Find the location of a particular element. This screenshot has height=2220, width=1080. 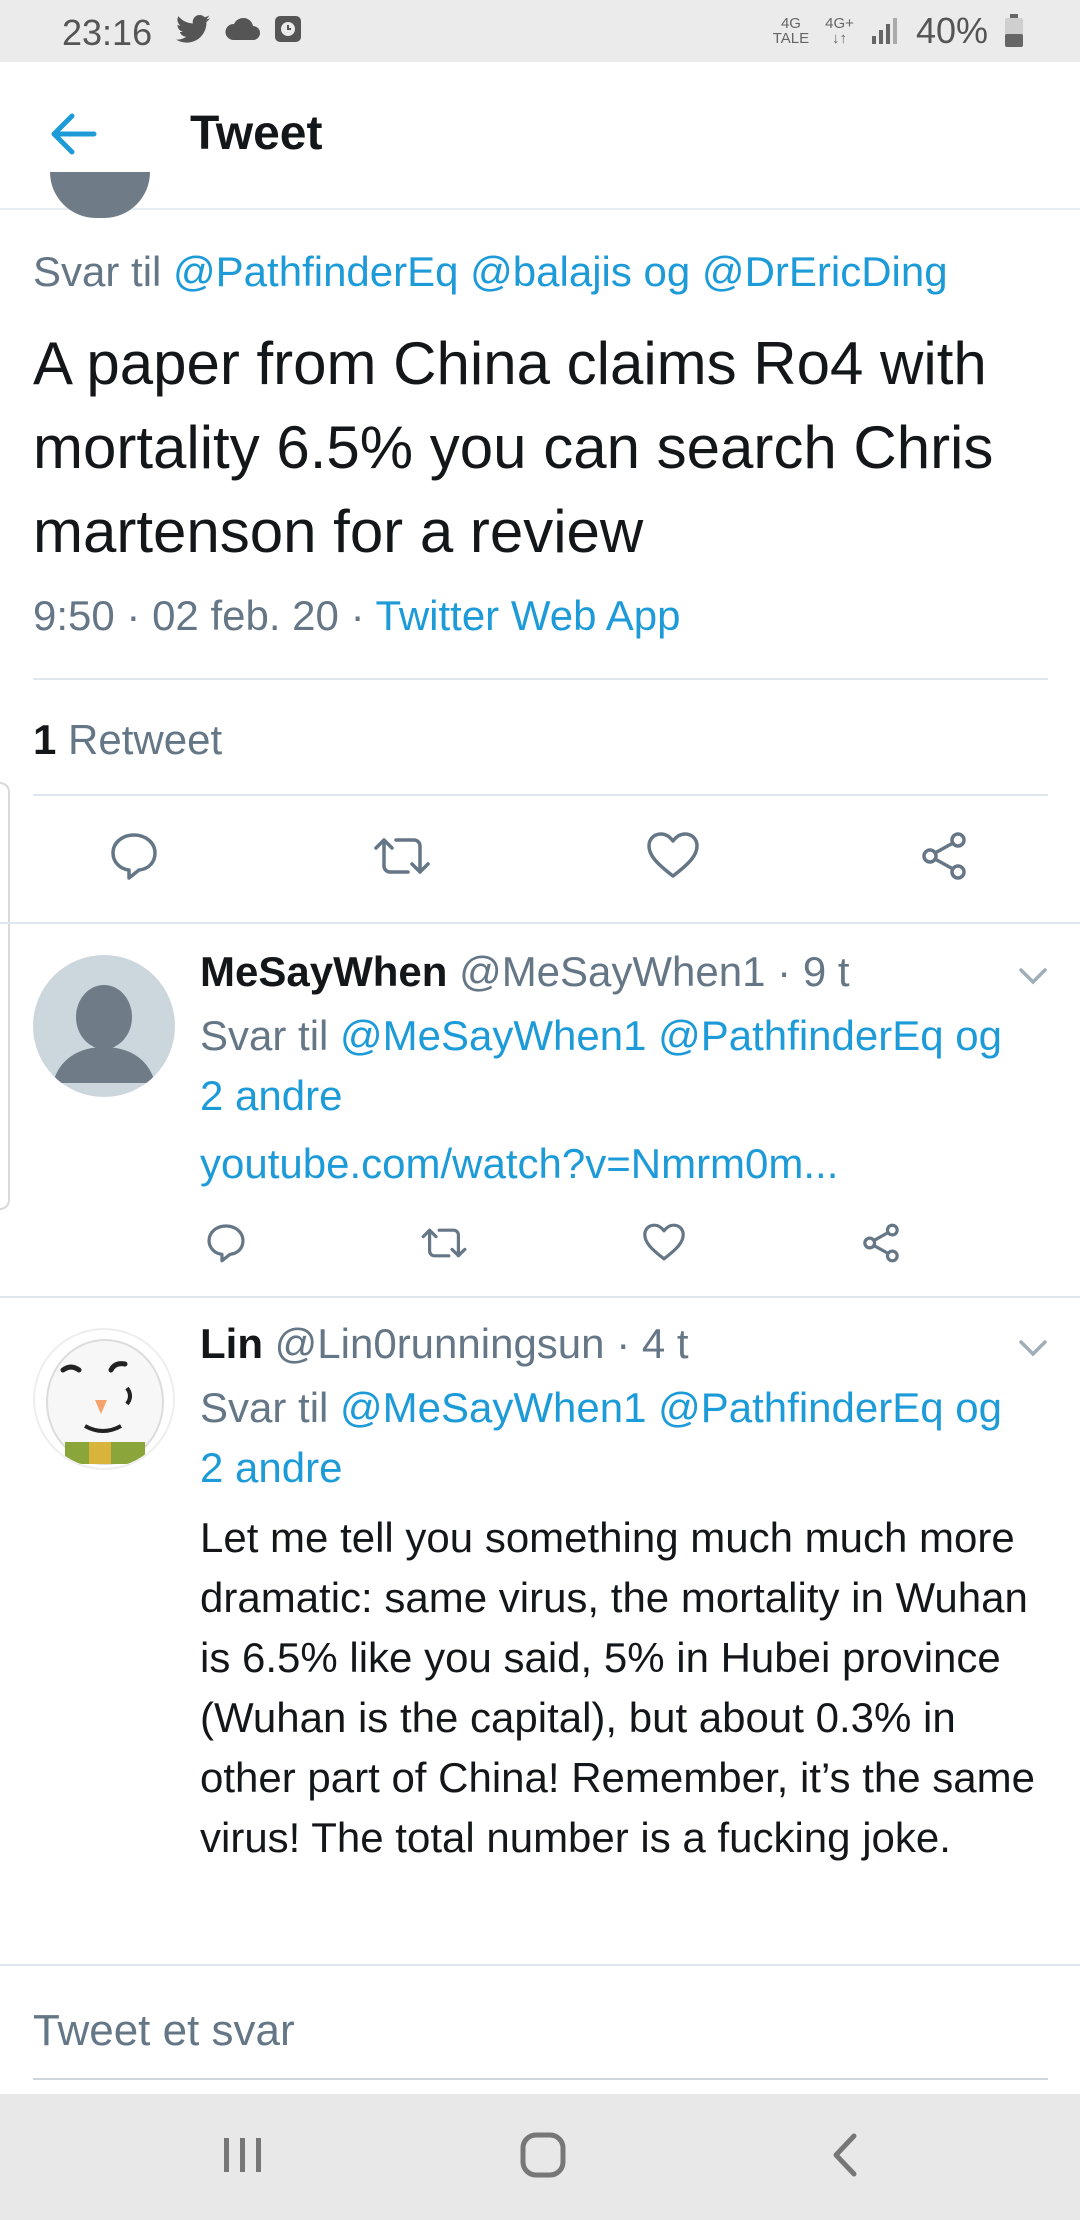

status-bar: 23:16 4G TALE 4G+ ↓↑ 40% is located at coordinates (540, 31).